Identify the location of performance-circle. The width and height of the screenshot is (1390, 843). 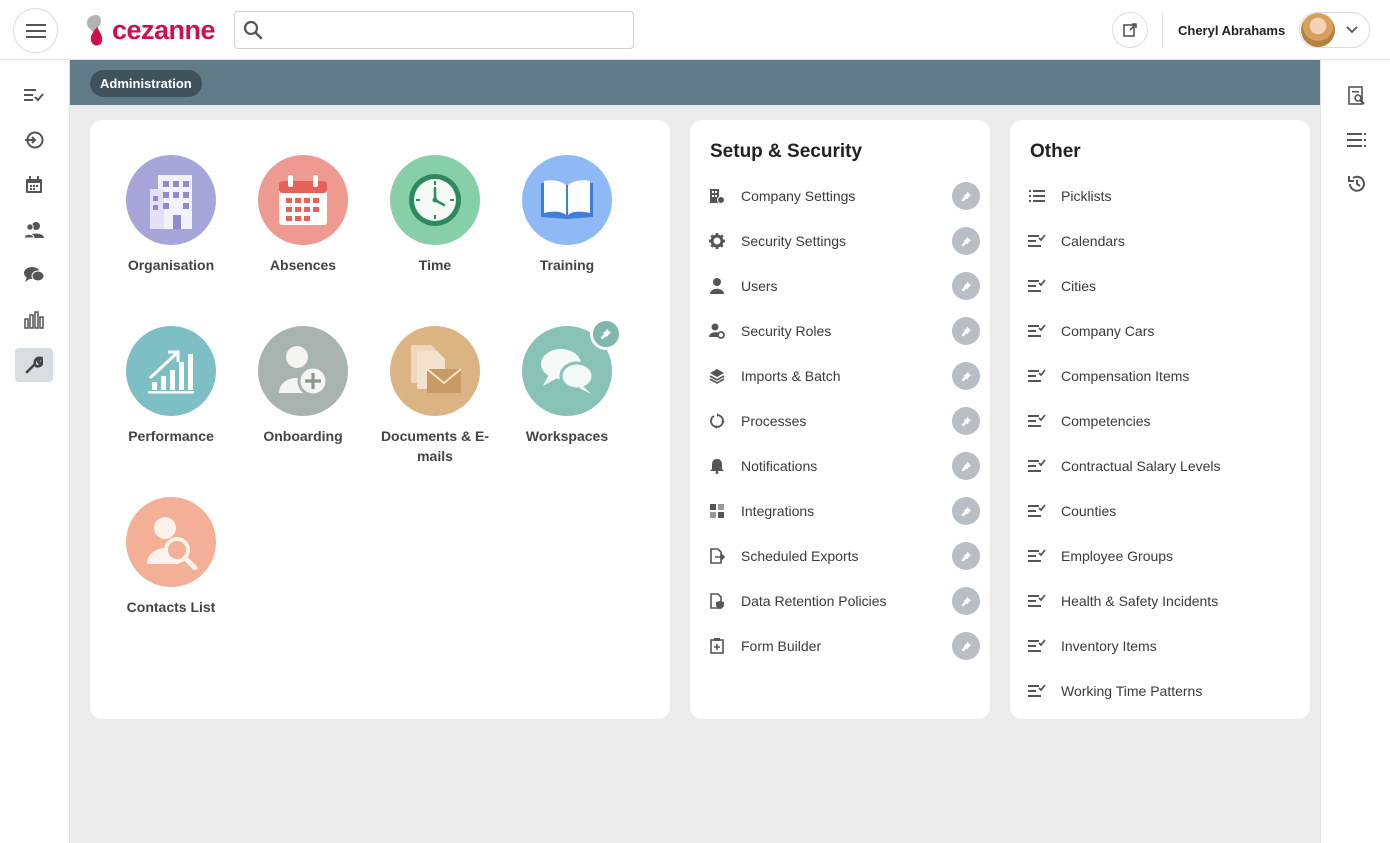
(171, 371).